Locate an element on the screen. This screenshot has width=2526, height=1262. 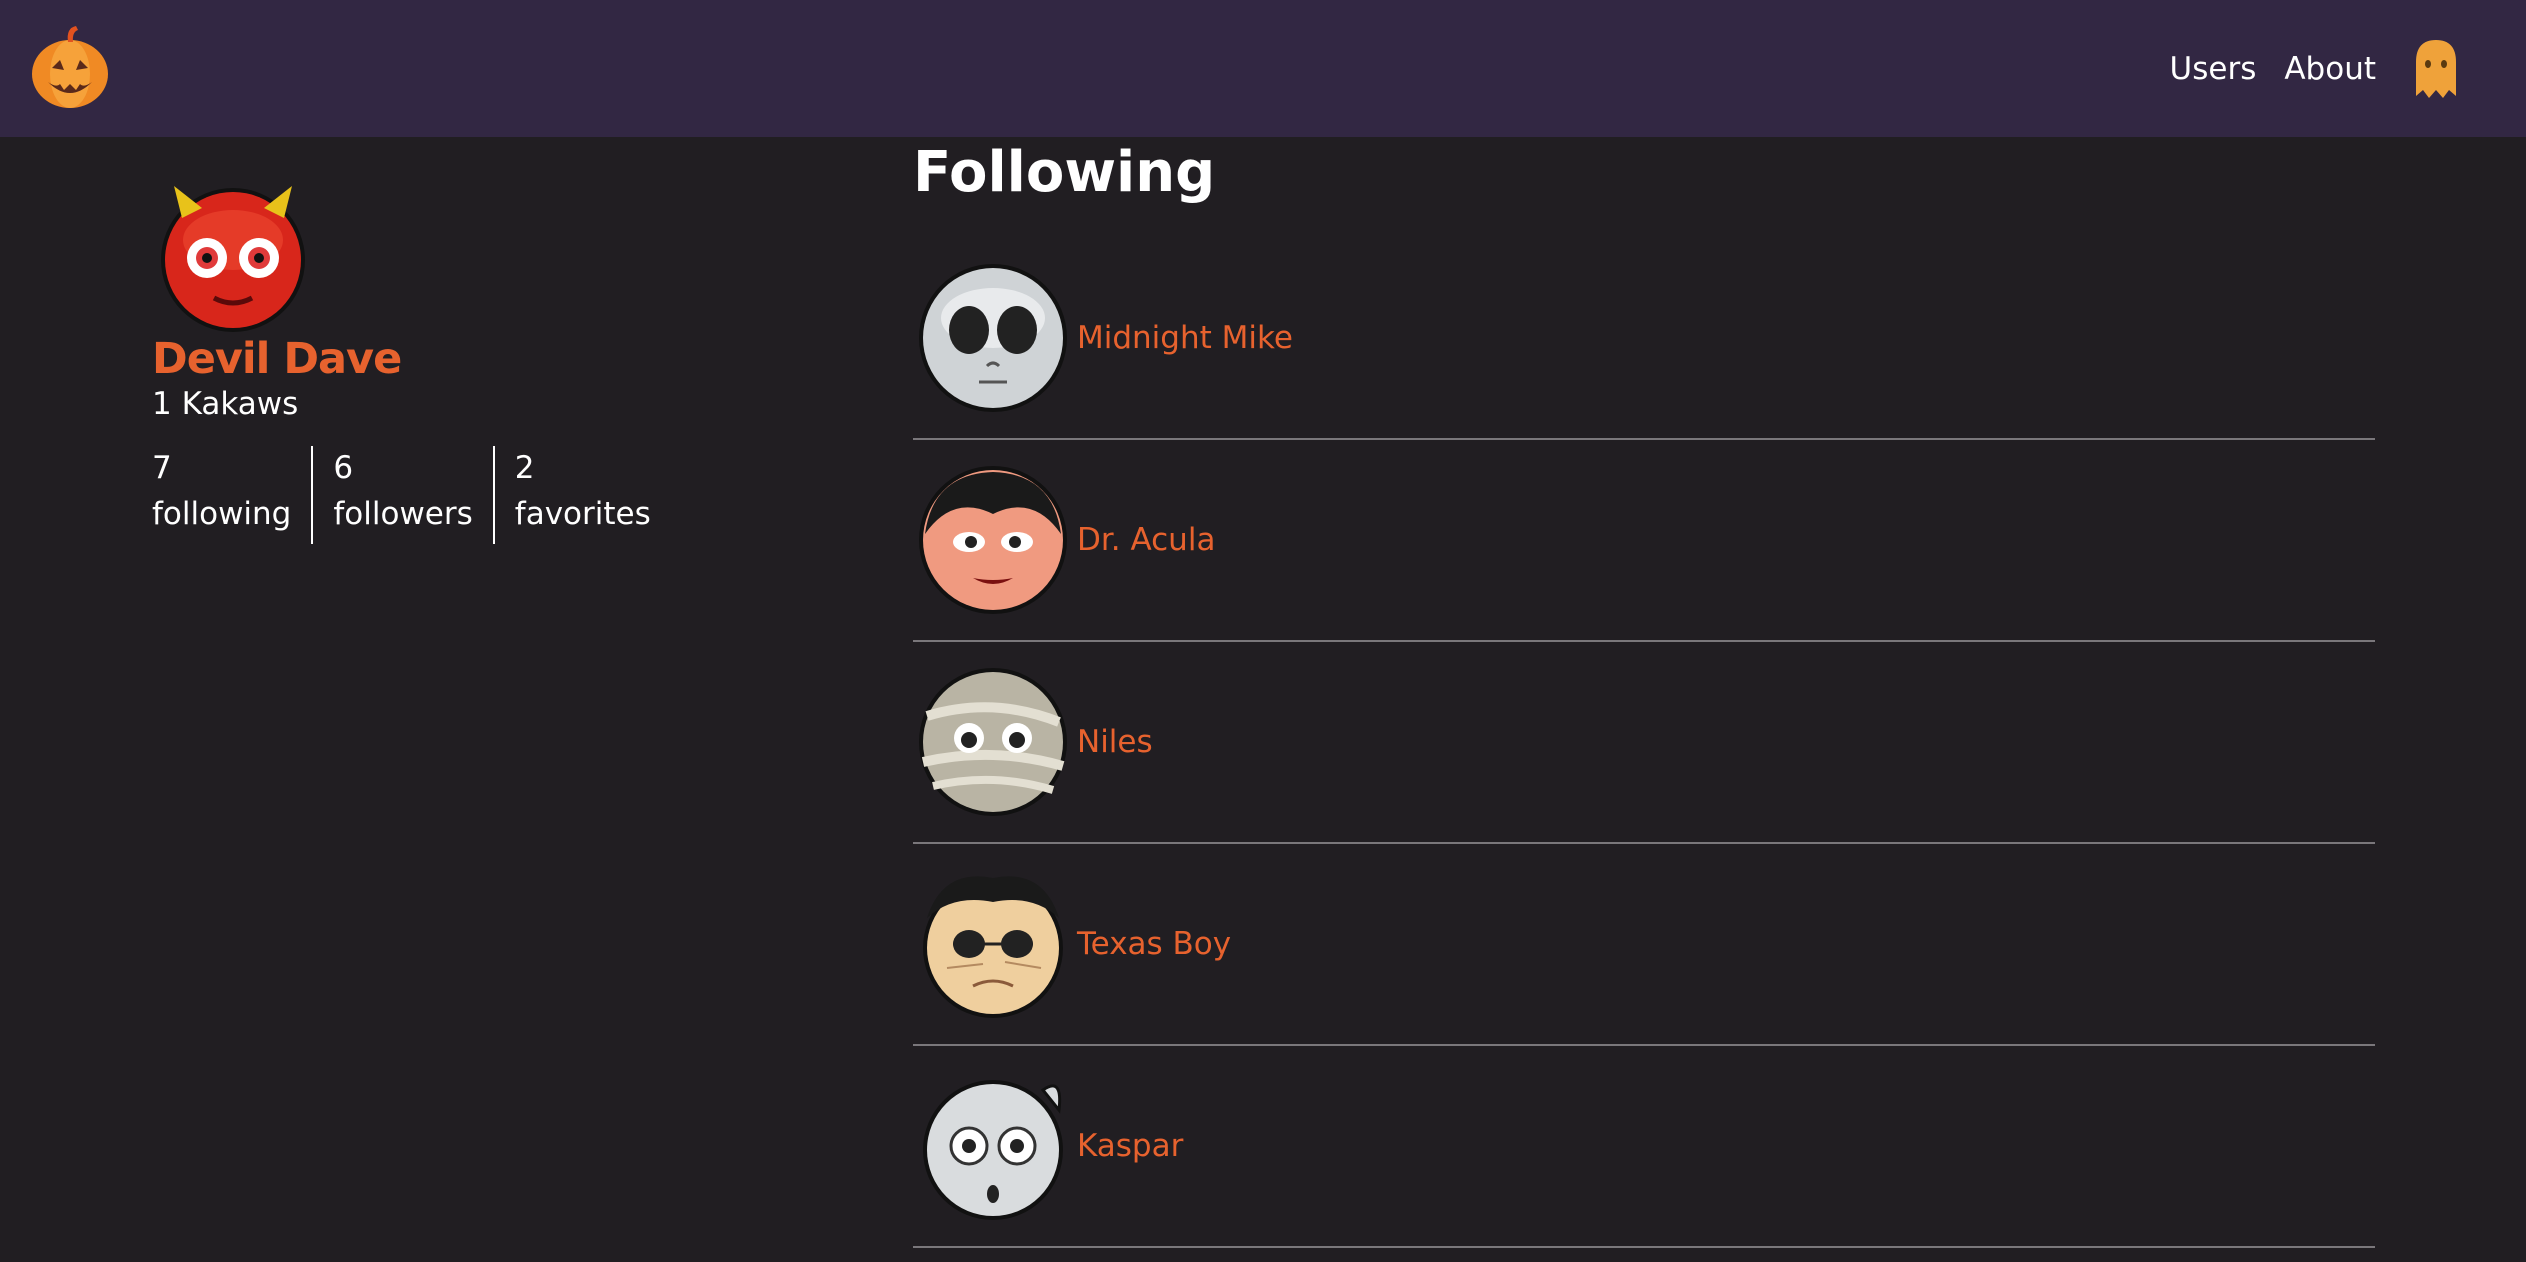
user-name-link: Niles is located at coordinates (1115, 742).